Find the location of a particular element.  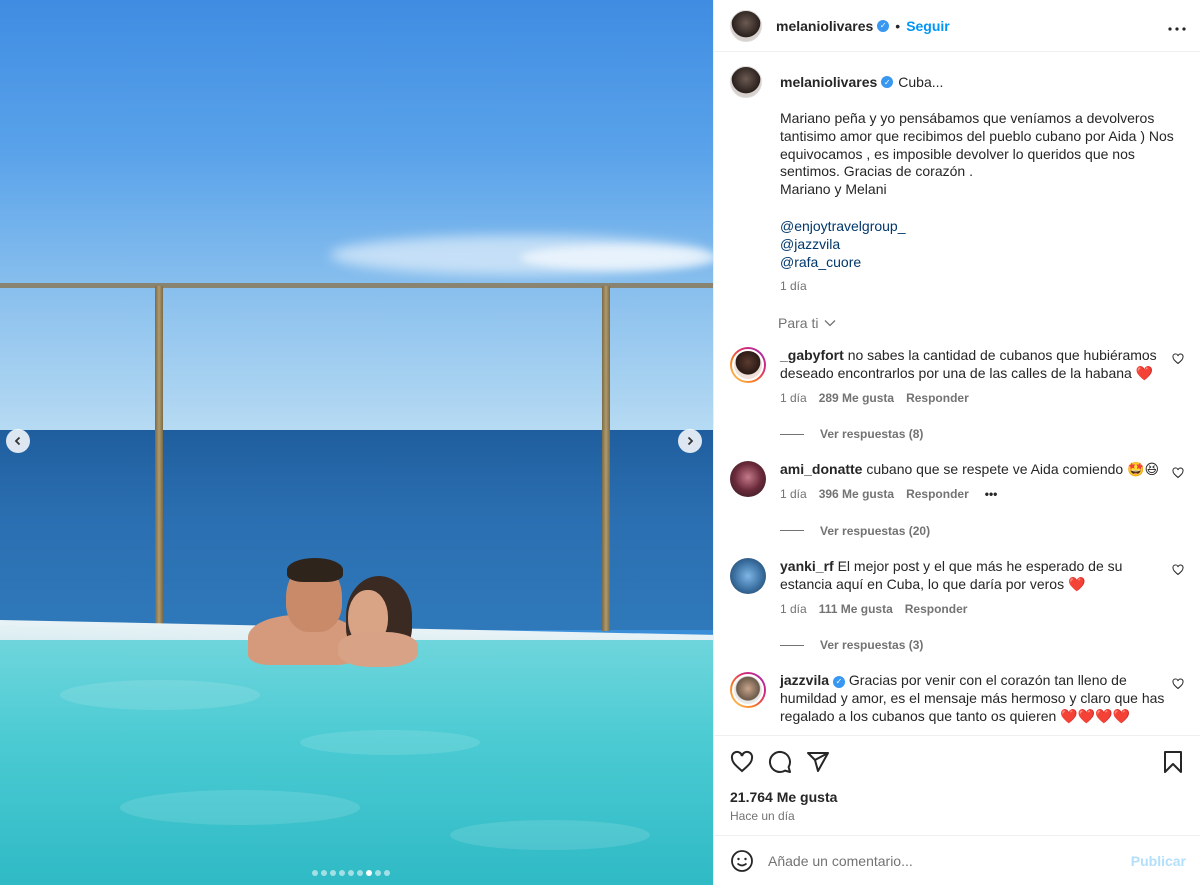

post-header: melaniolivares ✓ • Seguir is located at coordinates (957, 26).